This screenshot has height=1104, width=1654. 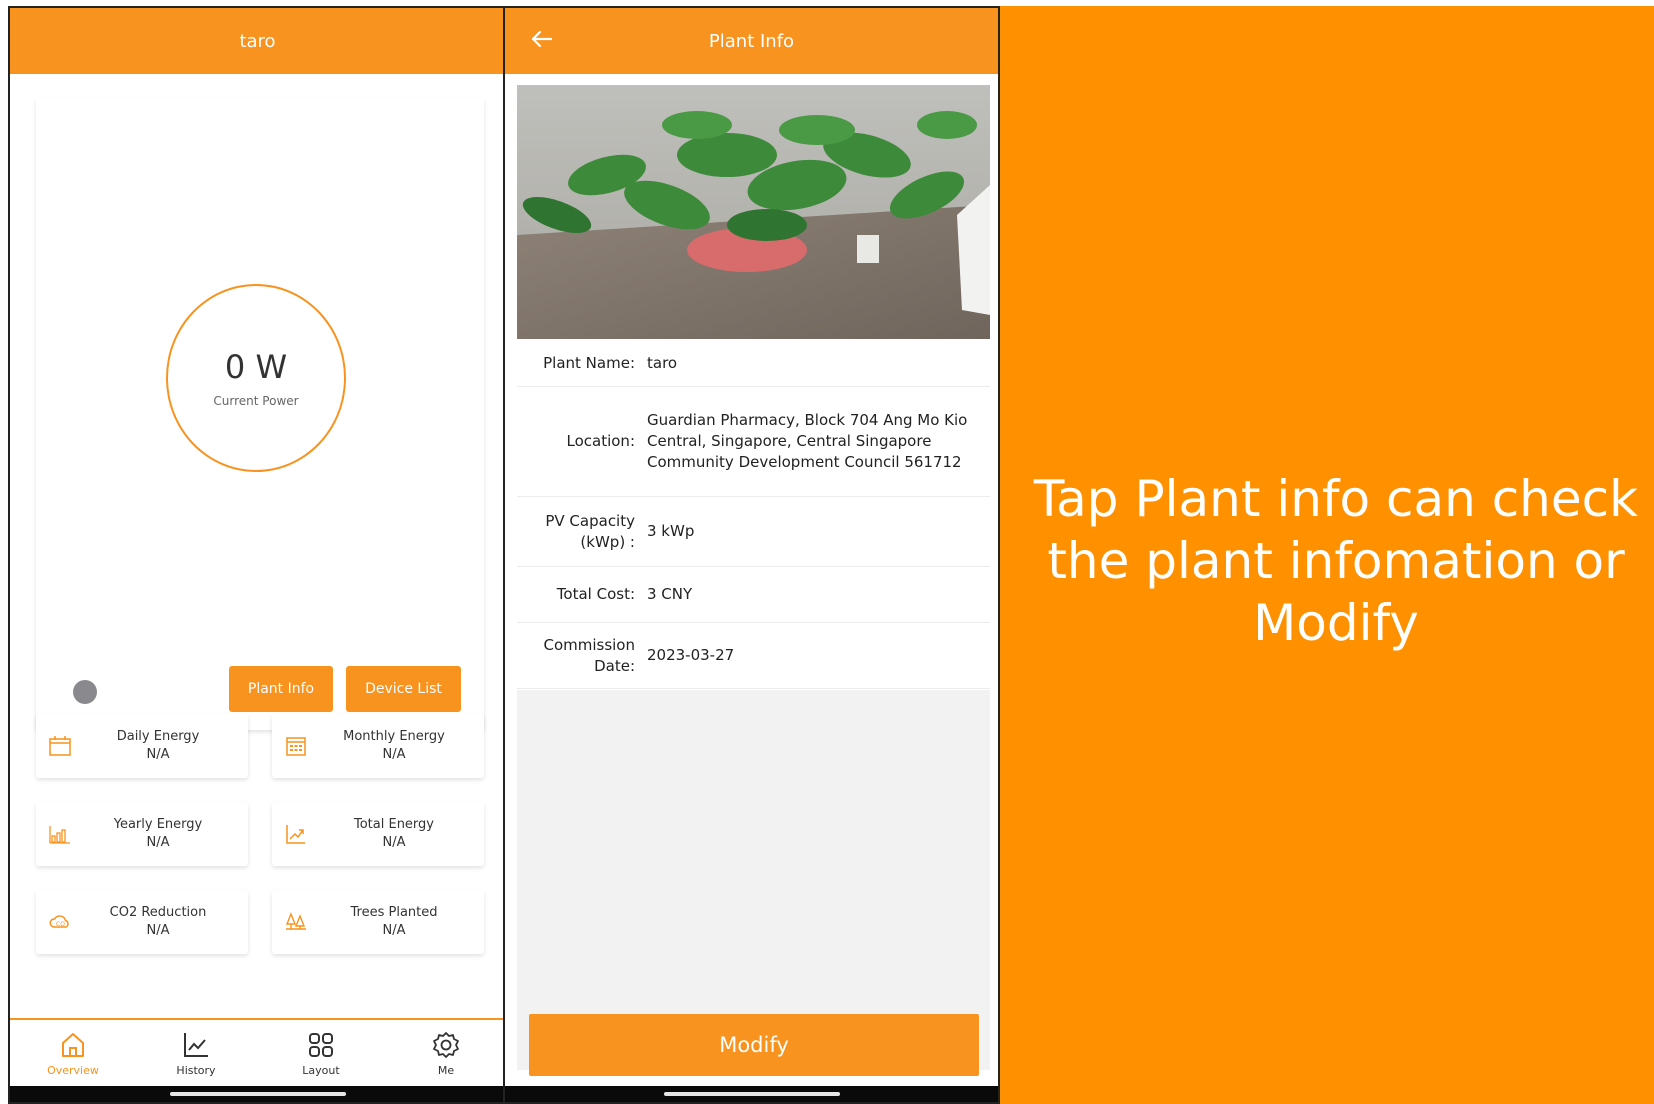 What do you see at coordinates (158, 912) in the screenshot?
I see `stat-label: CO2 Reduction` at bounding box center [158, 912].